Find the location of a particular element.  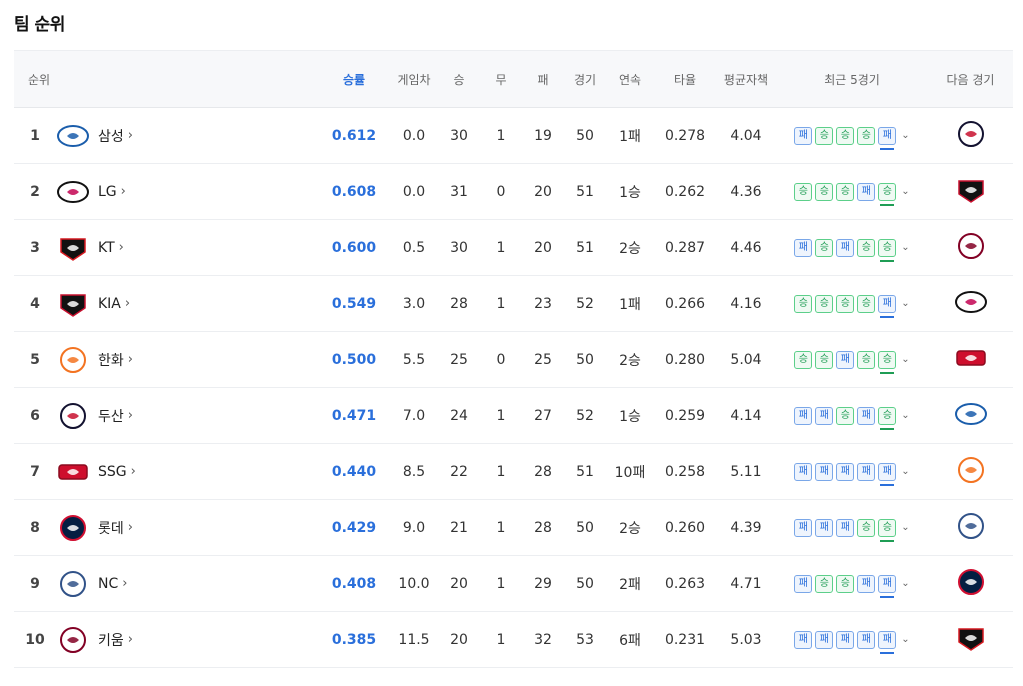

losses-cell: 23 is located at coordinates (543, 303).